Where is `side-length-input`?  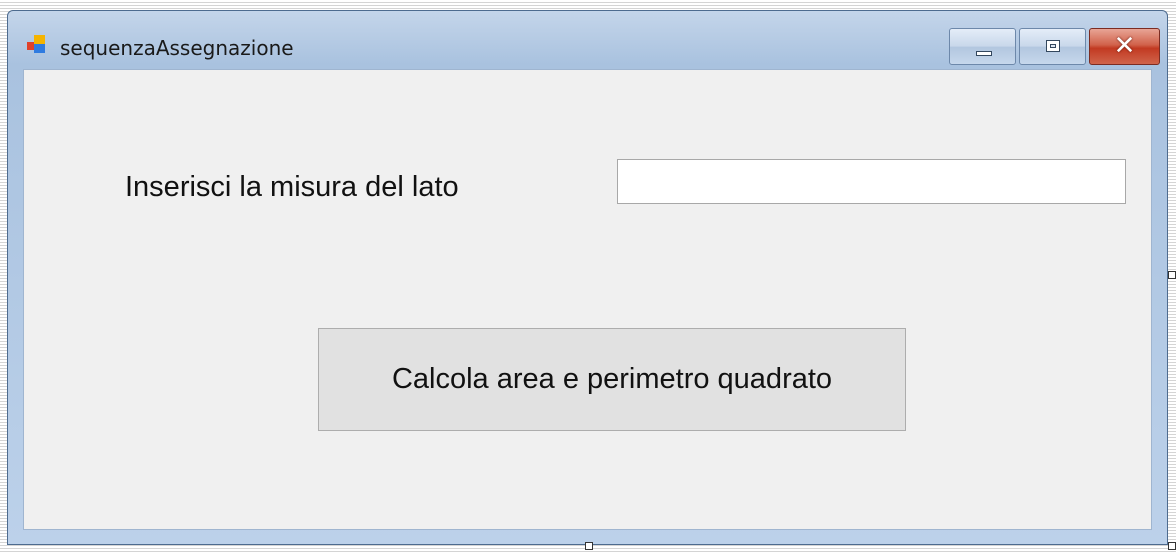
side-length-input is located at coordinates (871, 181).